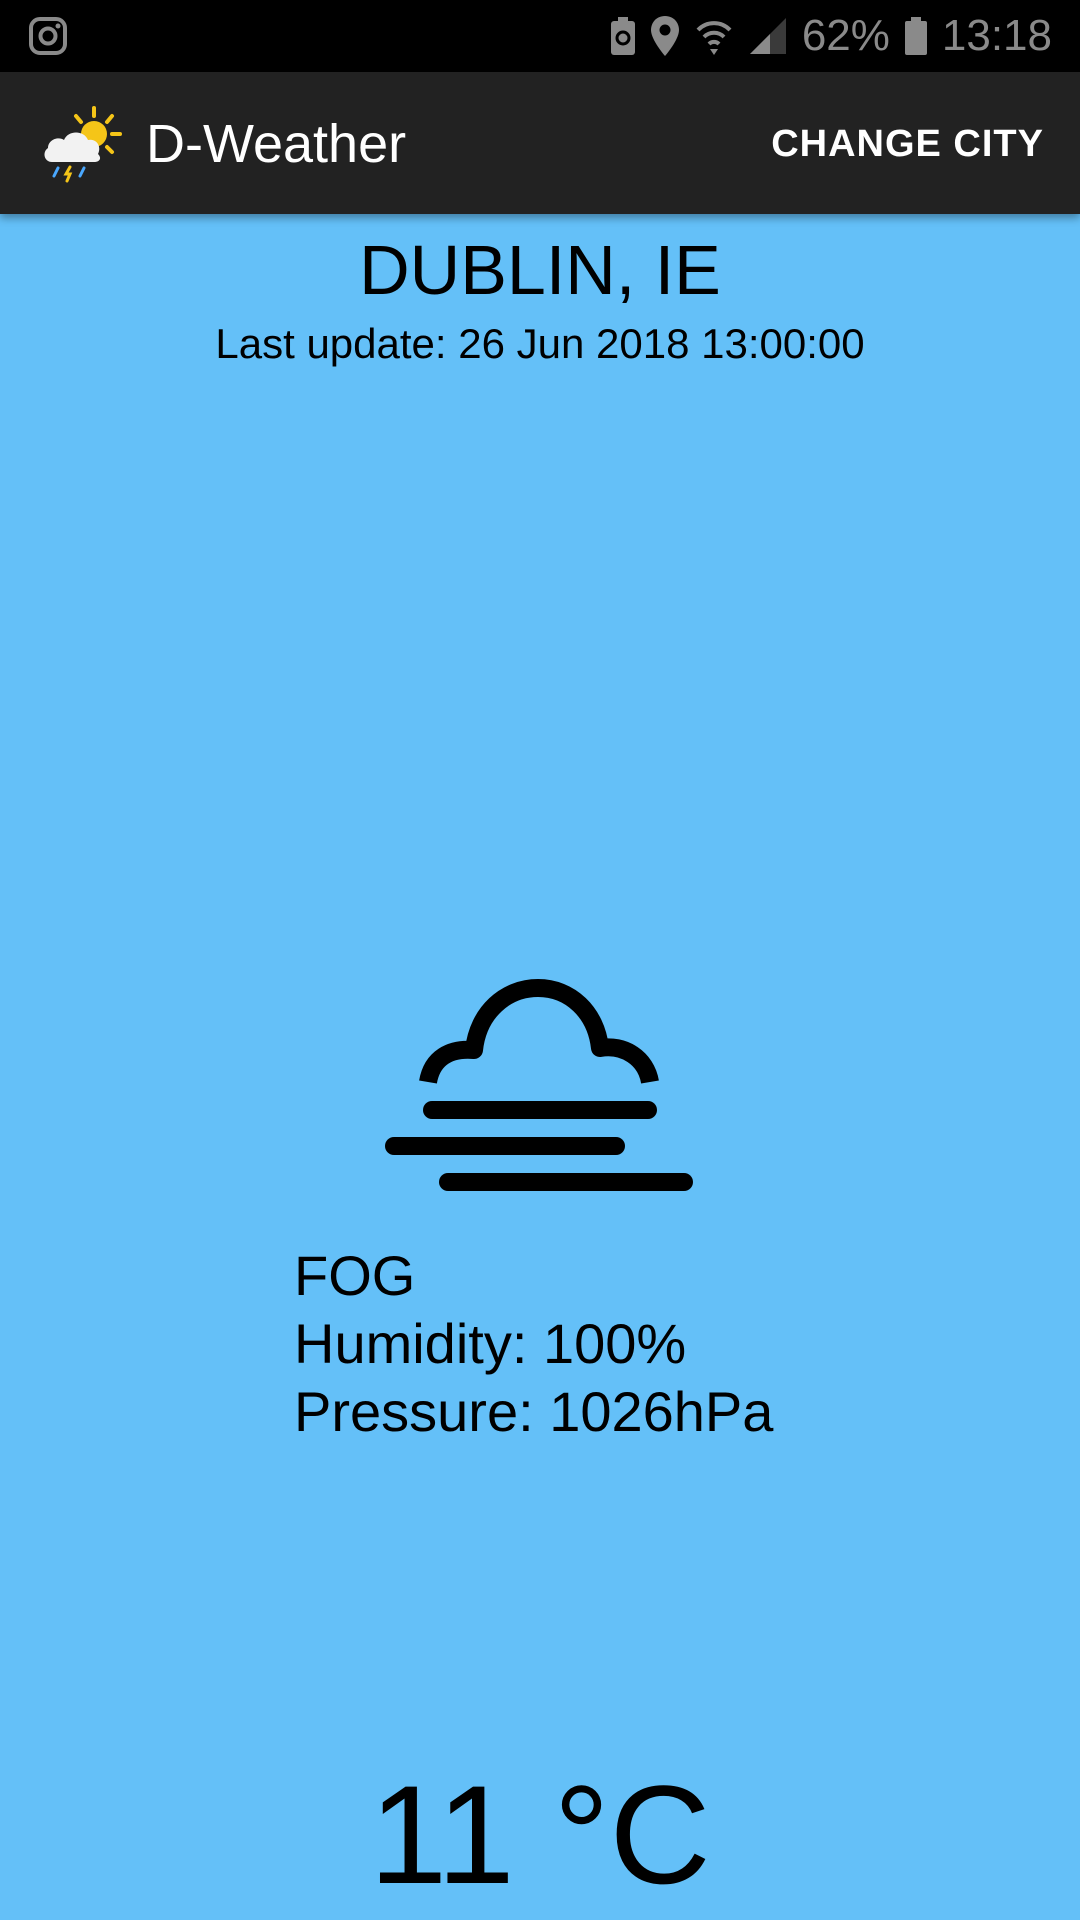 Image resolution: width=1080 pixels, height=1920 pixels. What do you see at coordinates (83, 144) in the screenshot?
I see `weather-logo-icon` at bounding box center [83, 144].